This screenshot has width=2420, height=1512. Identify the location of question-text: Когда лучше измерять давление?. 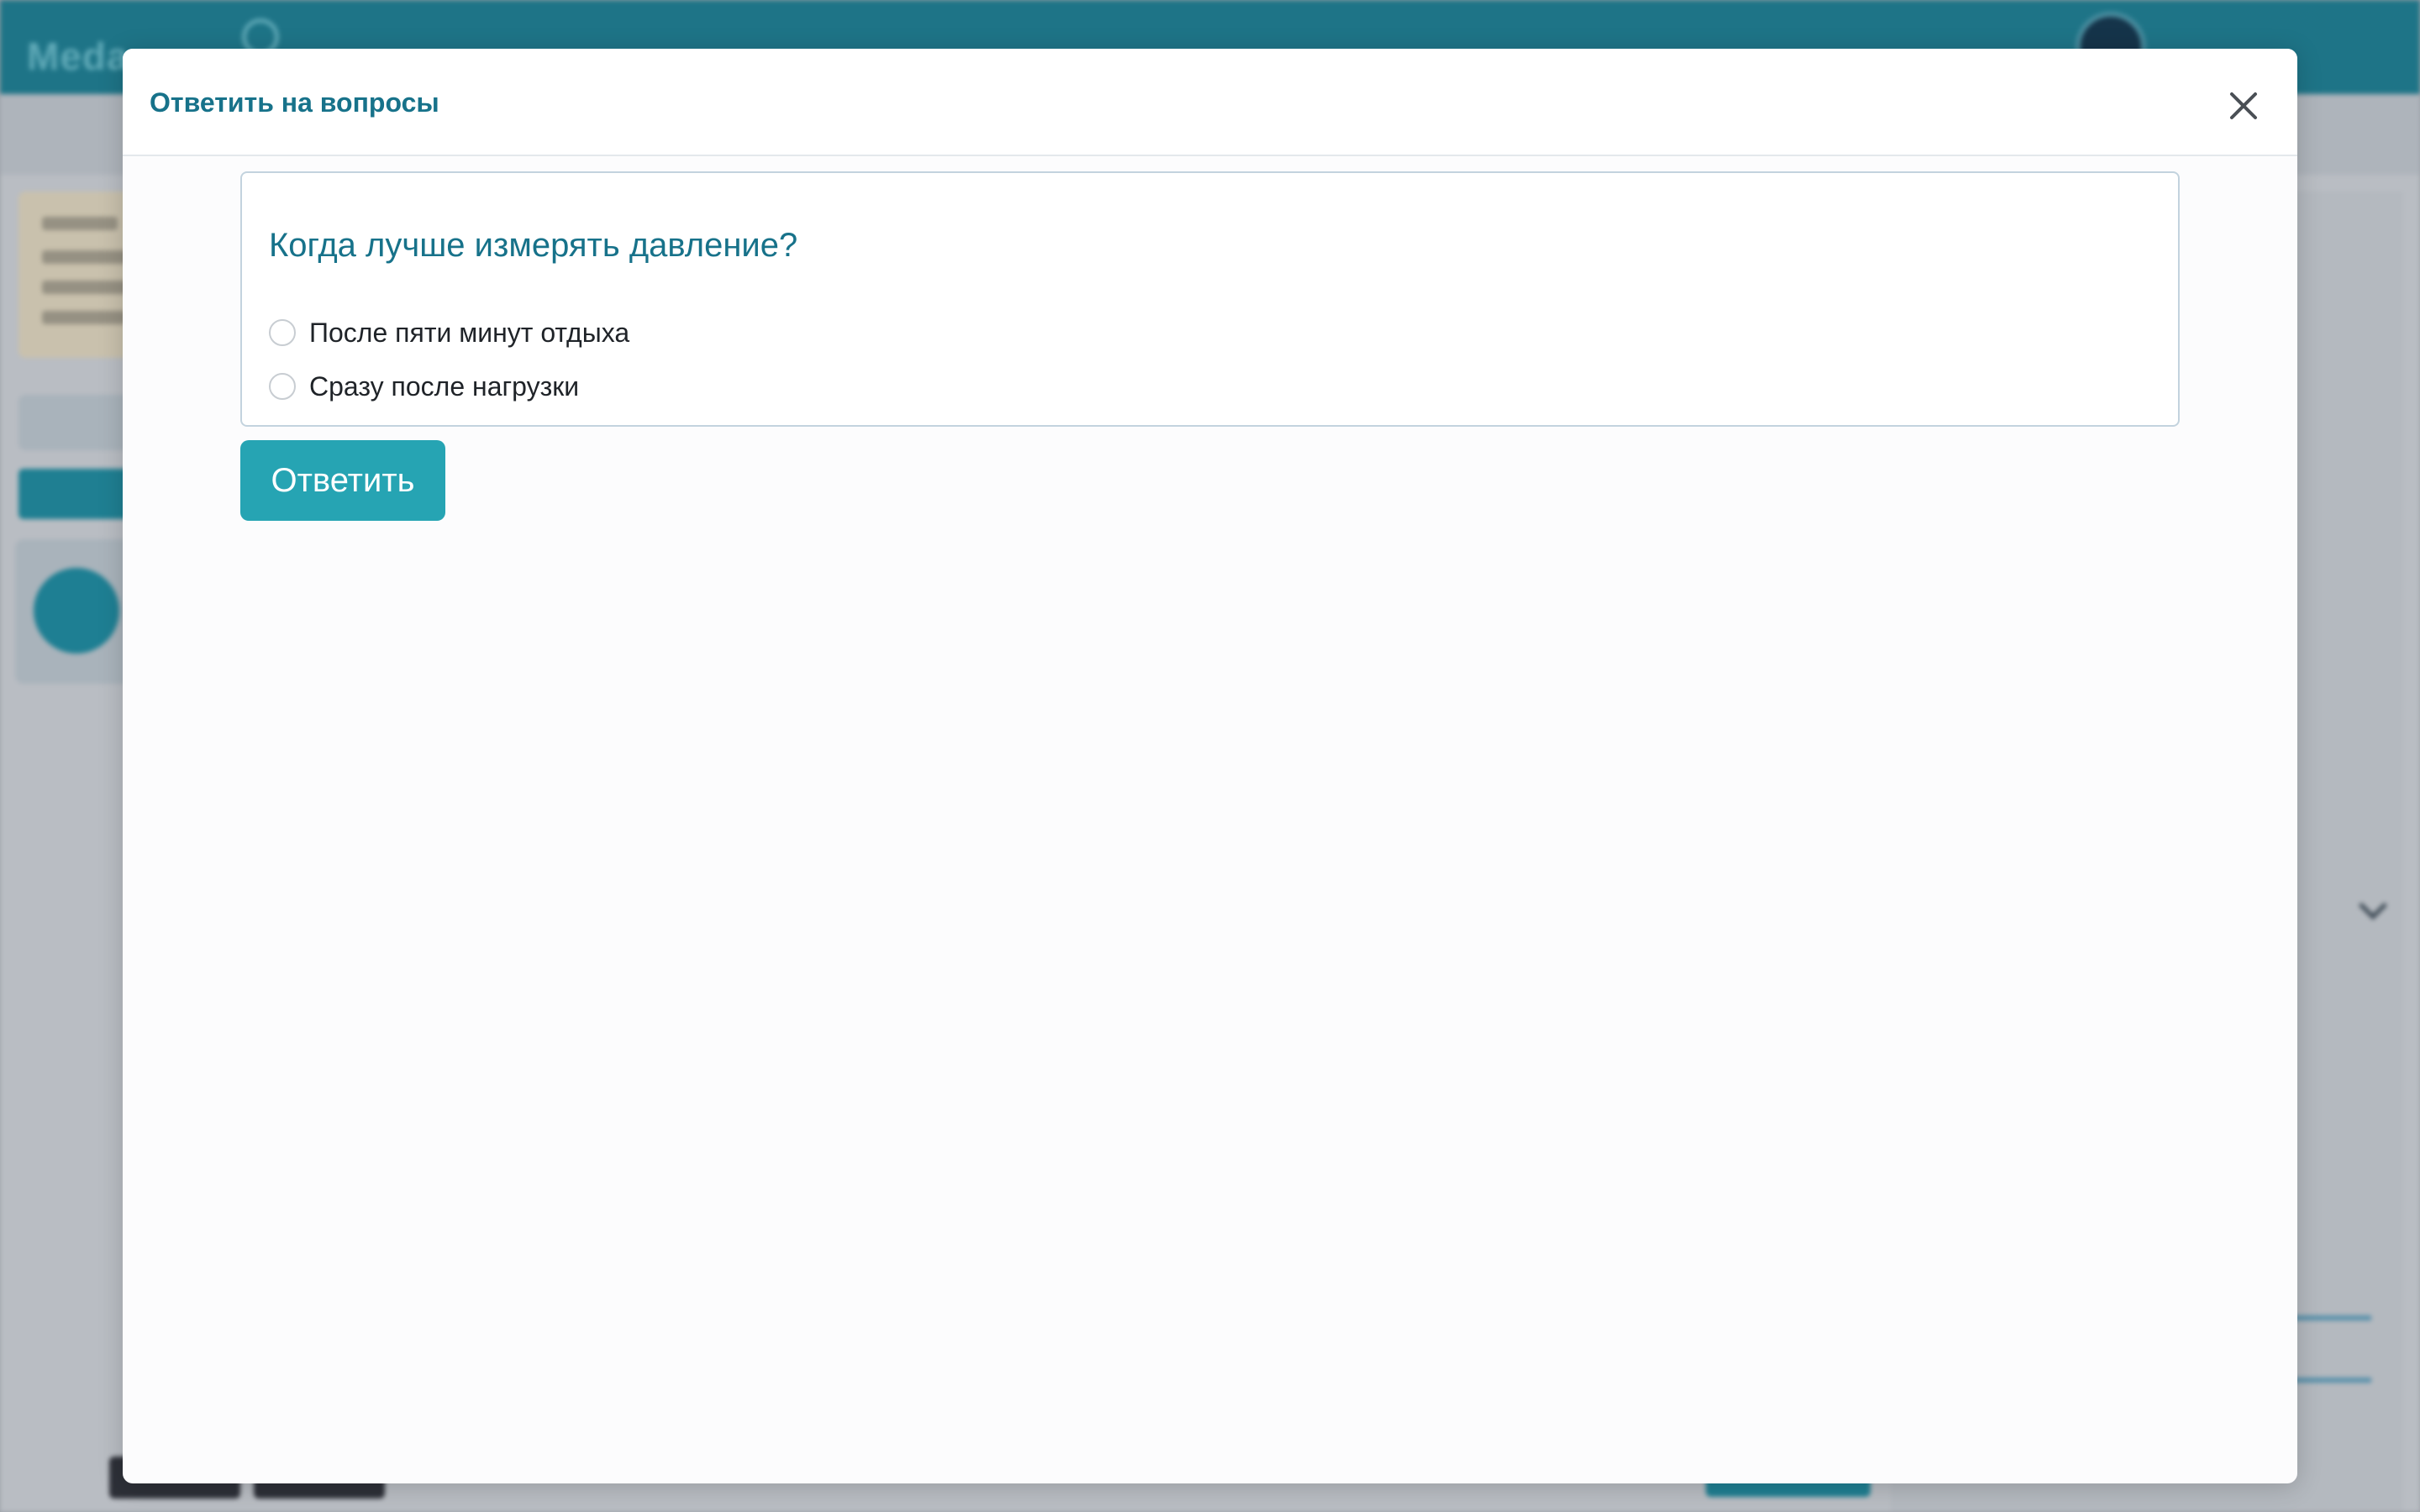
(533, 245).